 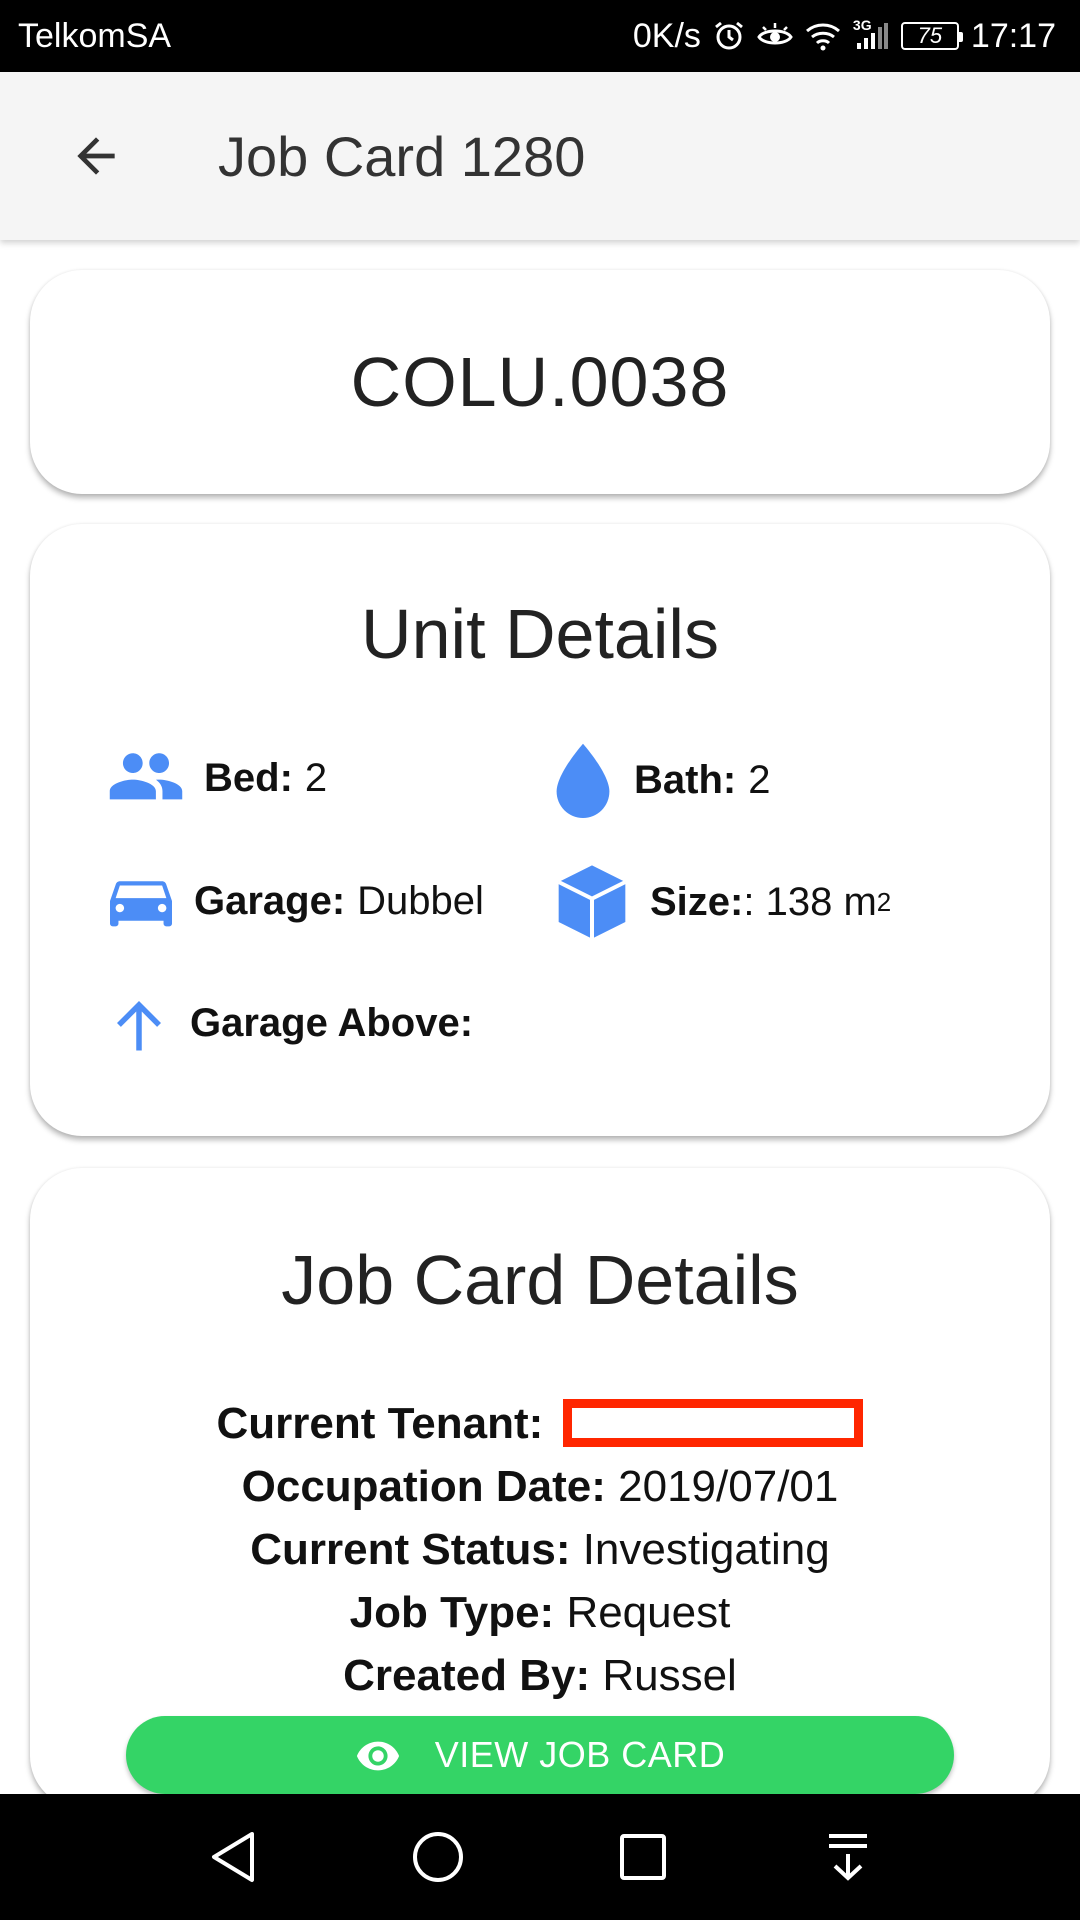 I want to click on net-speed: 0K/s, so click(x=666, y=35).